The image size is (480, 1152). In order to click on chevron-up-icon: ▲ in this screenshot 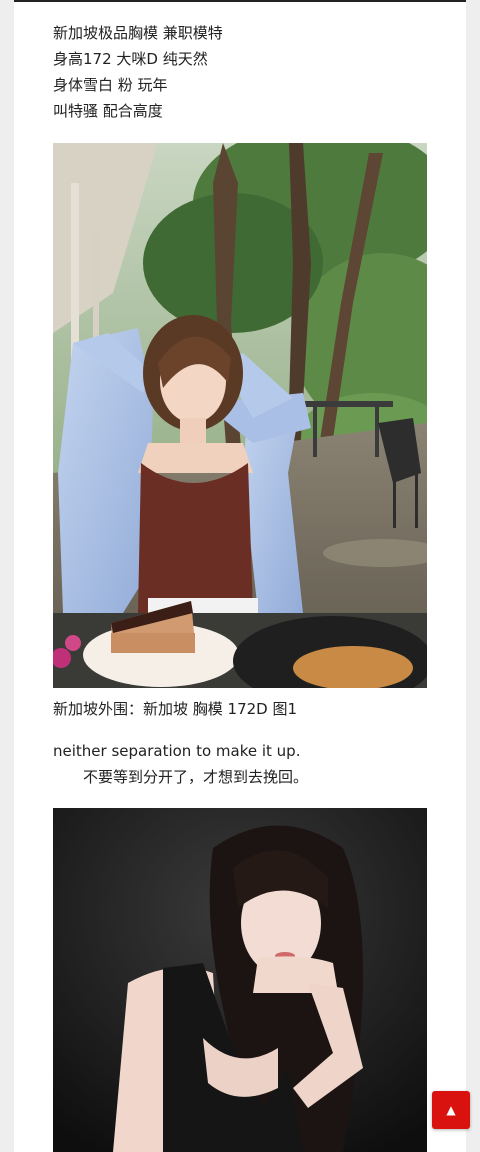, I will do `click(451, 1110)`.